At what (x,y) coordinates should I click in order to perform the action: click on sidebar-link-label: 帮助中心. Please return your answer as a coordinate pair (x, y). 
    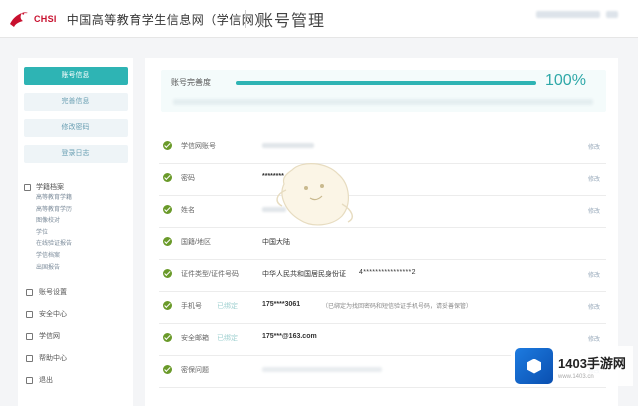
    Looking at the image, I should click on (53, 359).